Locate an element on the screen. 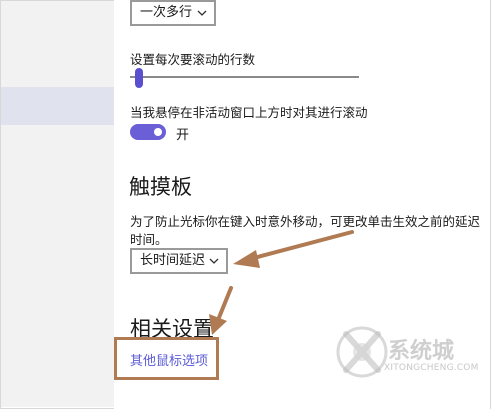  watermark-brand: 系统城 is located at coordinates (421, 351).